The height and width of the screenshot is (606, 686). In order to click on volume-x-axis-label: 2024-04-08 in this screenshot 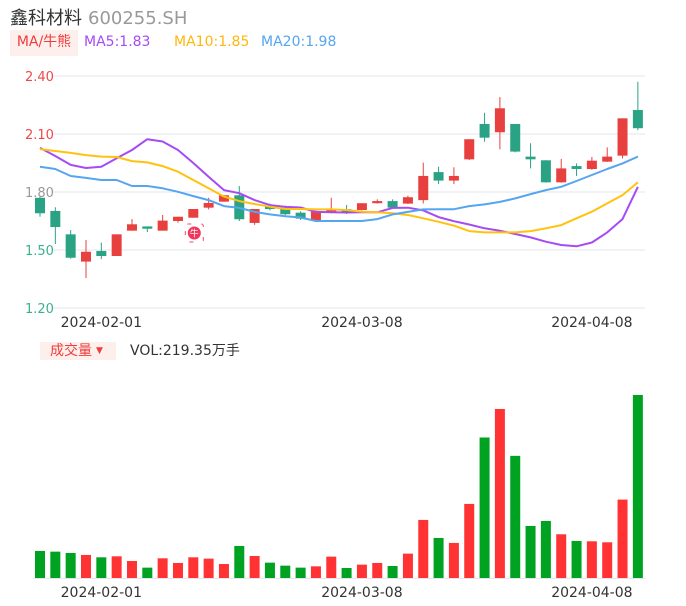, I will do `click(591, 593)`.